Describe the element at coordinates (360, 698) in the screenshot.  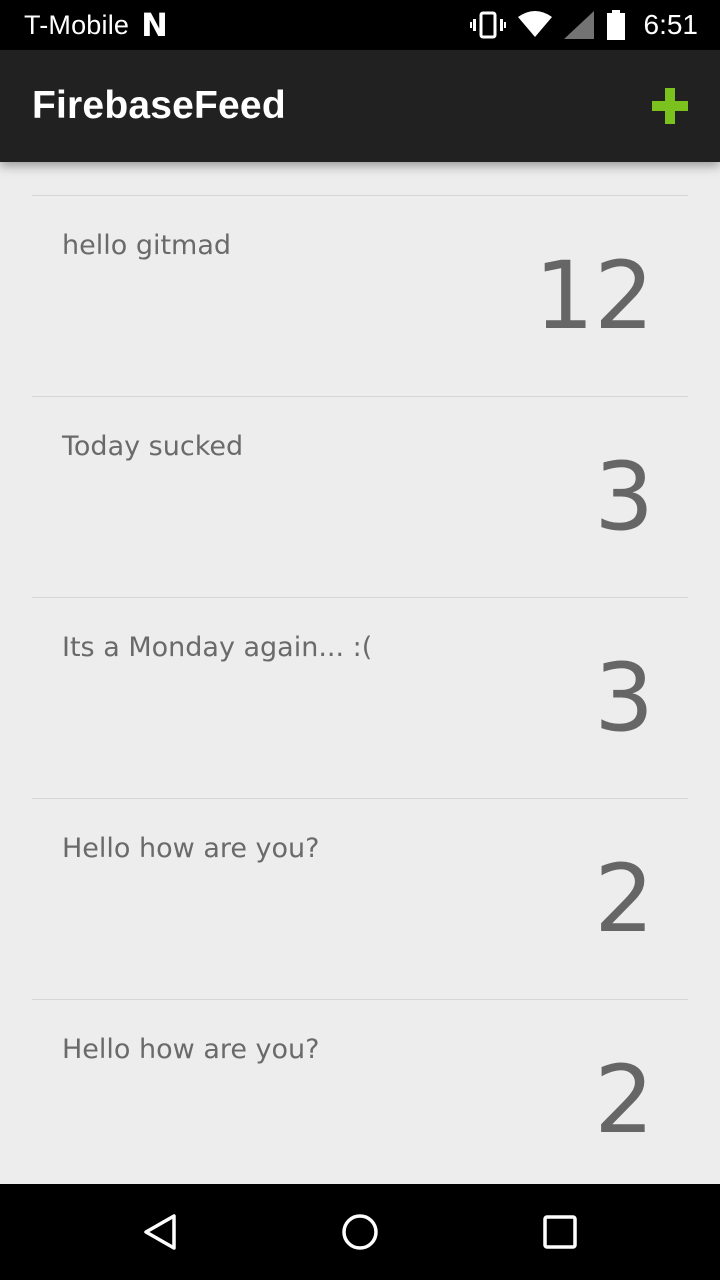
I see `feed-item: Its a Monday again... :( 3` at that location.